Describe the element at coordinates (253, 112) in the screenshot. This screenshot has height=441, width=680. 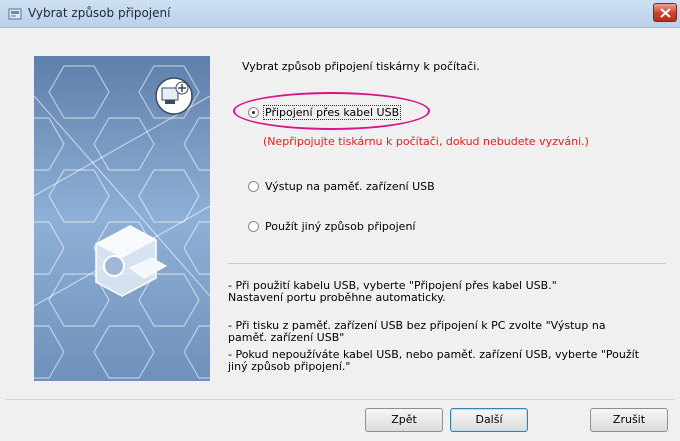
I see `radio-usb-cable` at that location.